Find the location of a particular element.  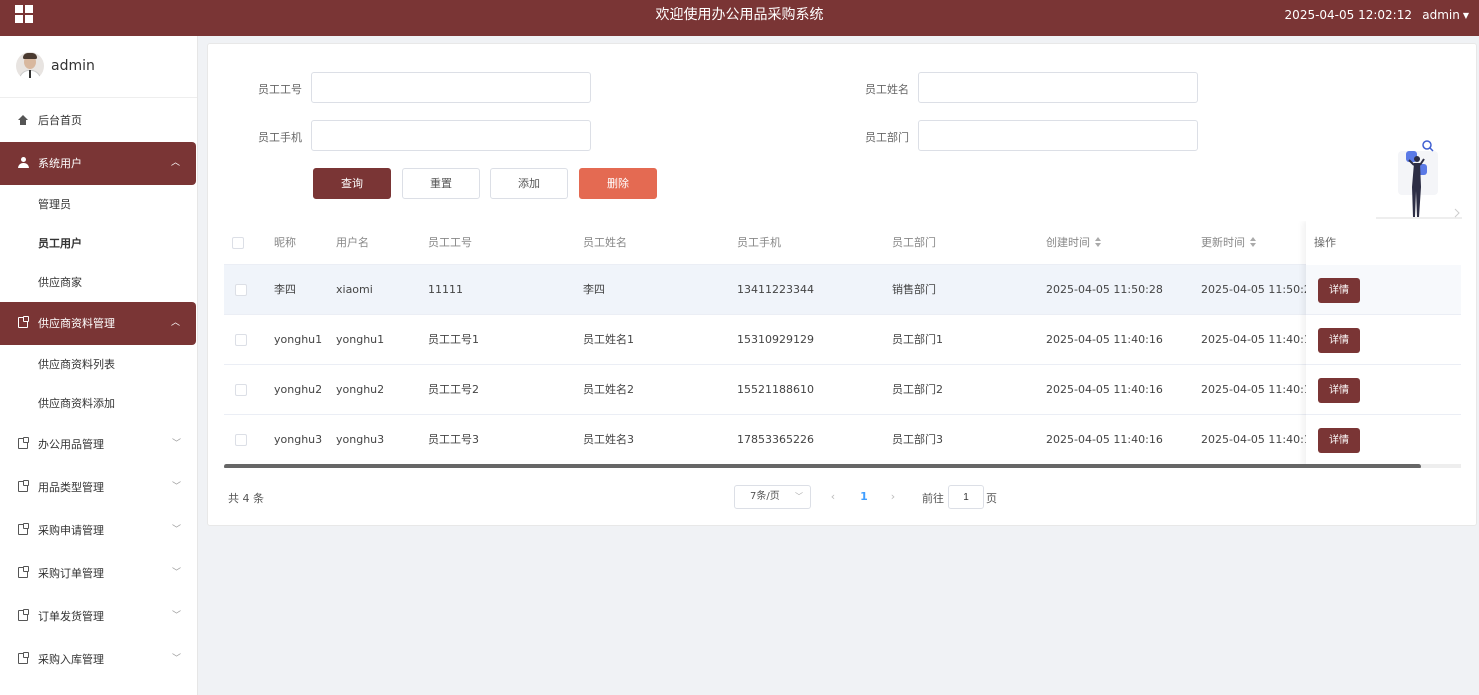

delete-button: 删除 is located at coordinates (618, 183).